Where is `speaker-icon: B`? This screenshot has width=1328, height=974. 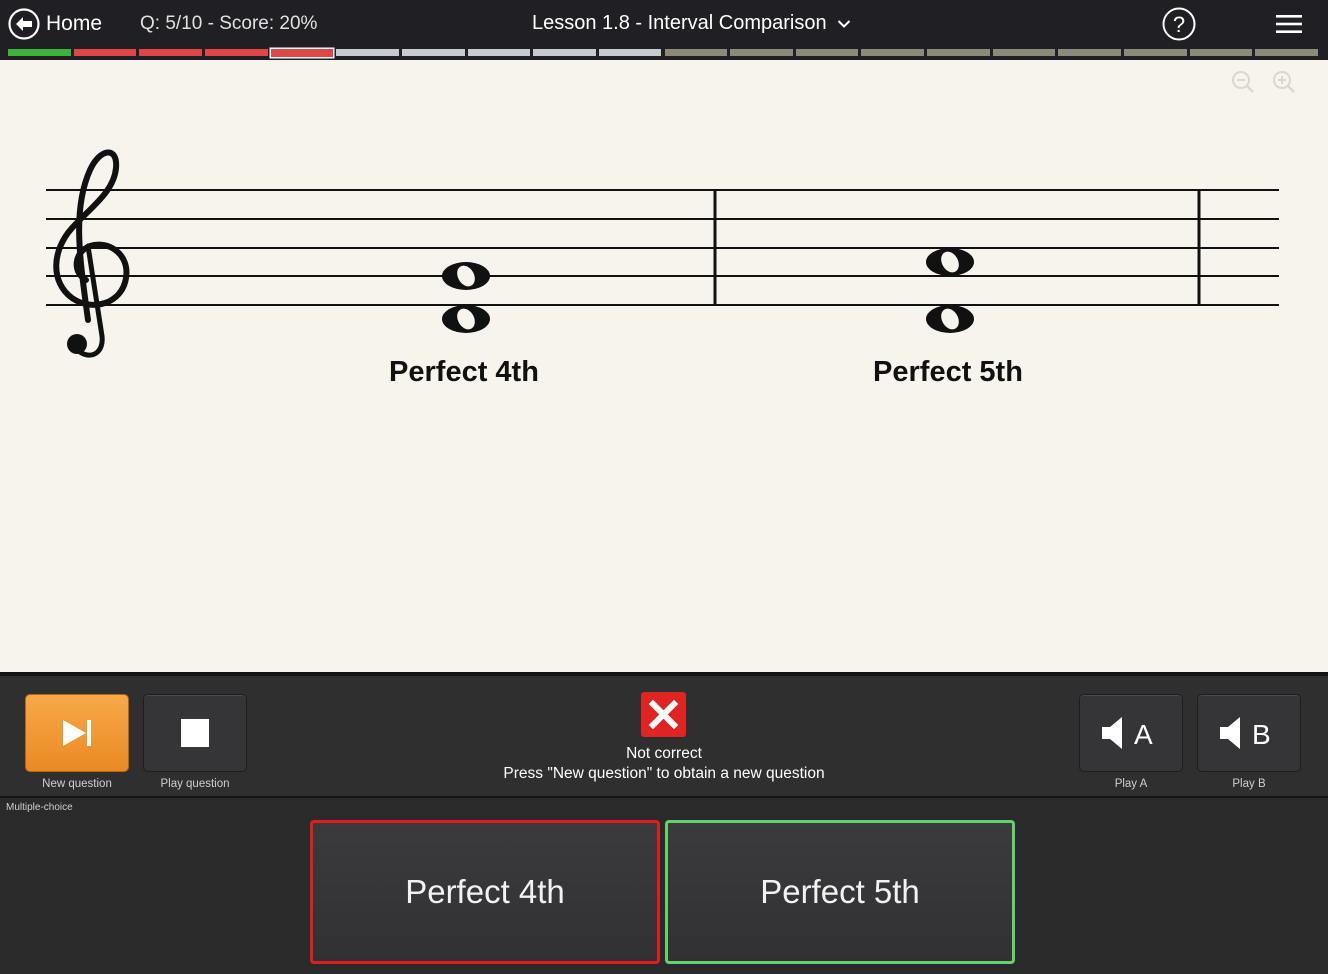
speaker-icon: B is located at coordinates (1245, 733).